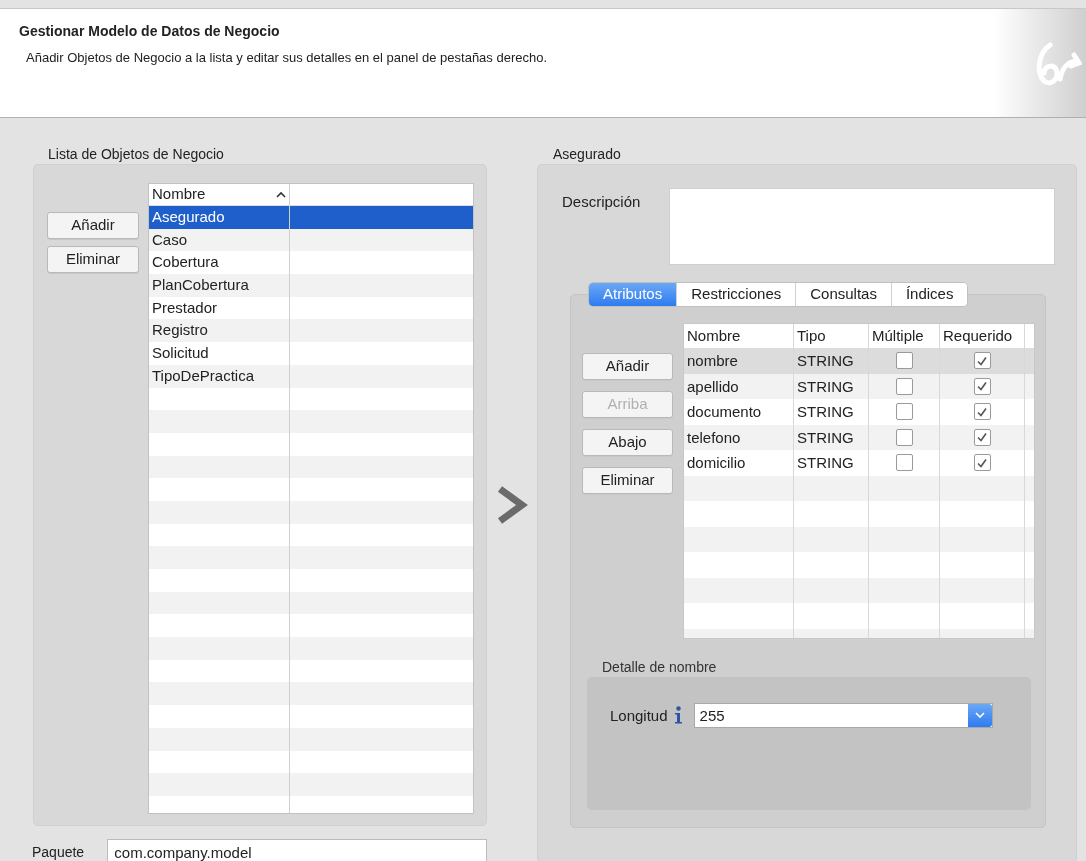 The height and width of the screenshot is (861, 1086). What do you see at coordinates (859, 437) in the screenshot?
I see `table-row: telefono STRING` at bounding box center [859, 437].